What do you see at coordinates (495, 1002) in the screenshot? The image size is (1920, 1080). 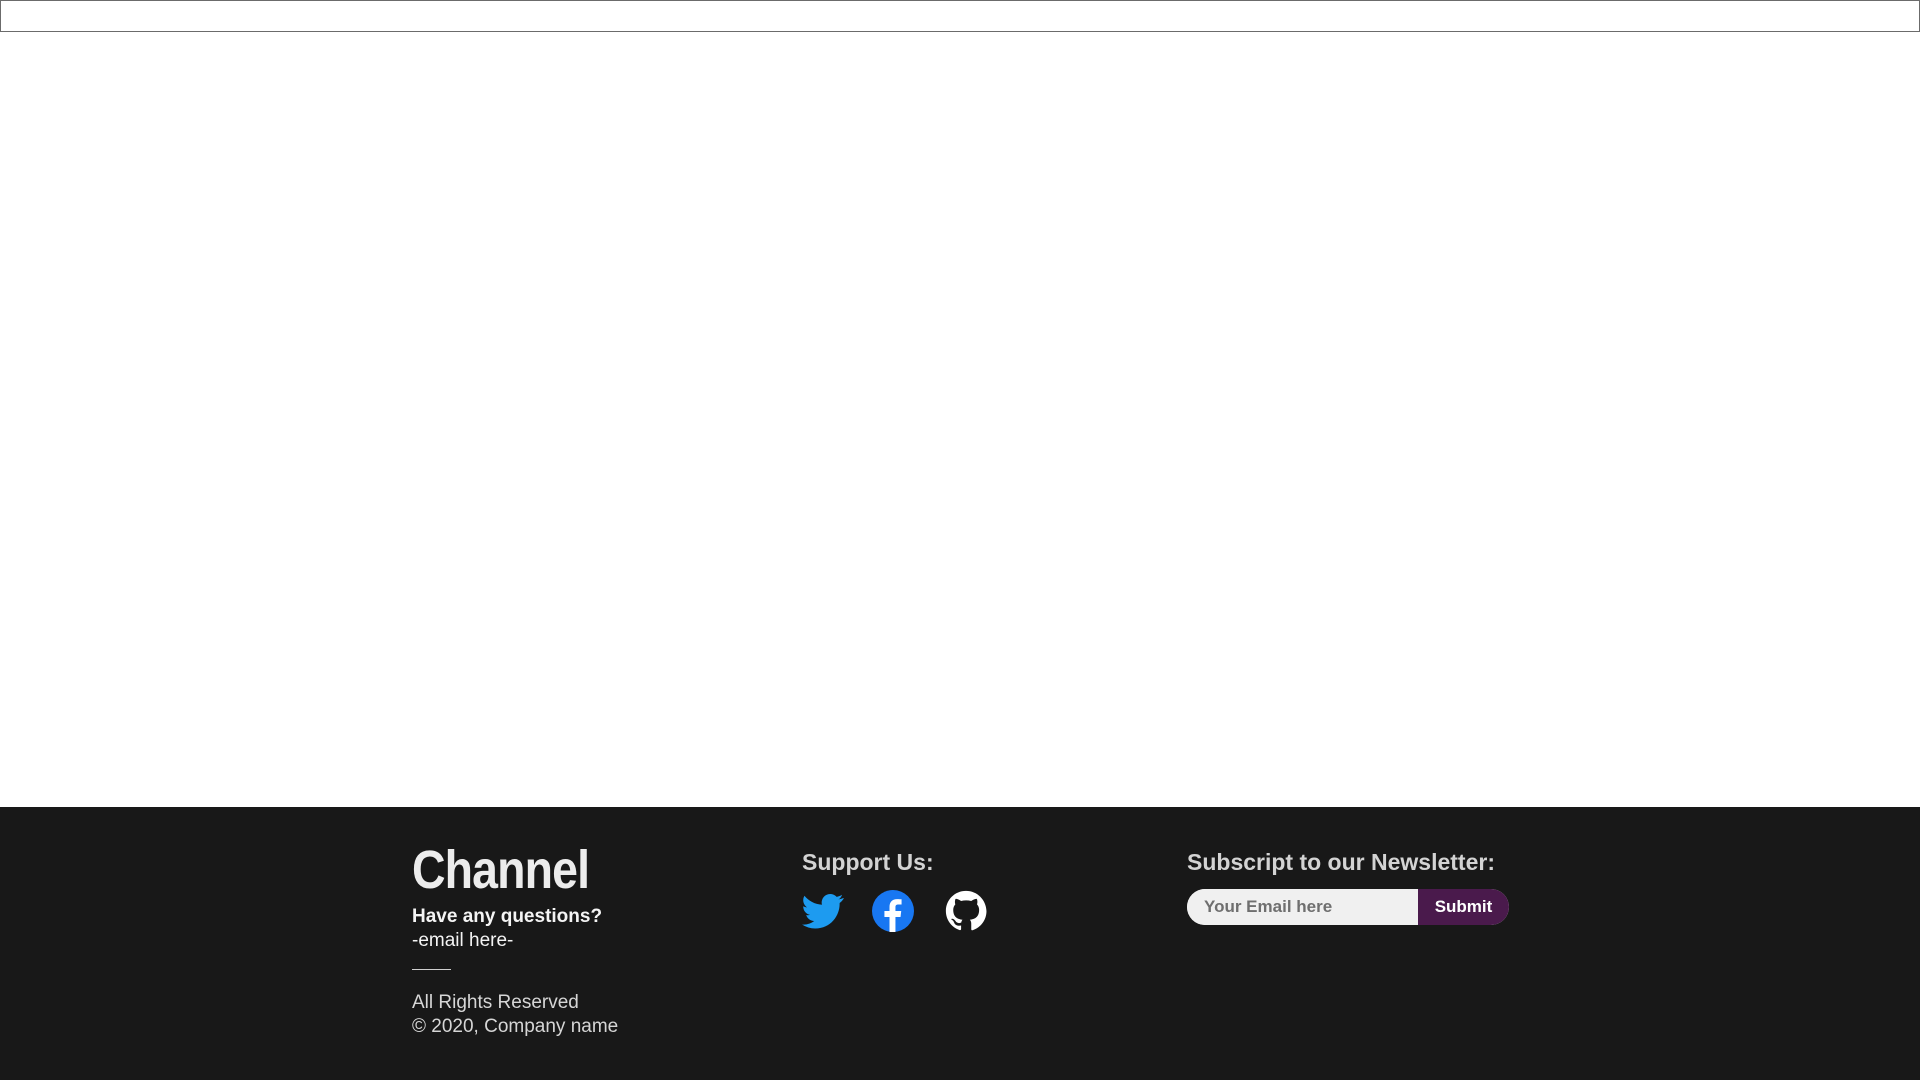 I see `rights-text: All Rights Reserved` at bounding box center [495, 1002].